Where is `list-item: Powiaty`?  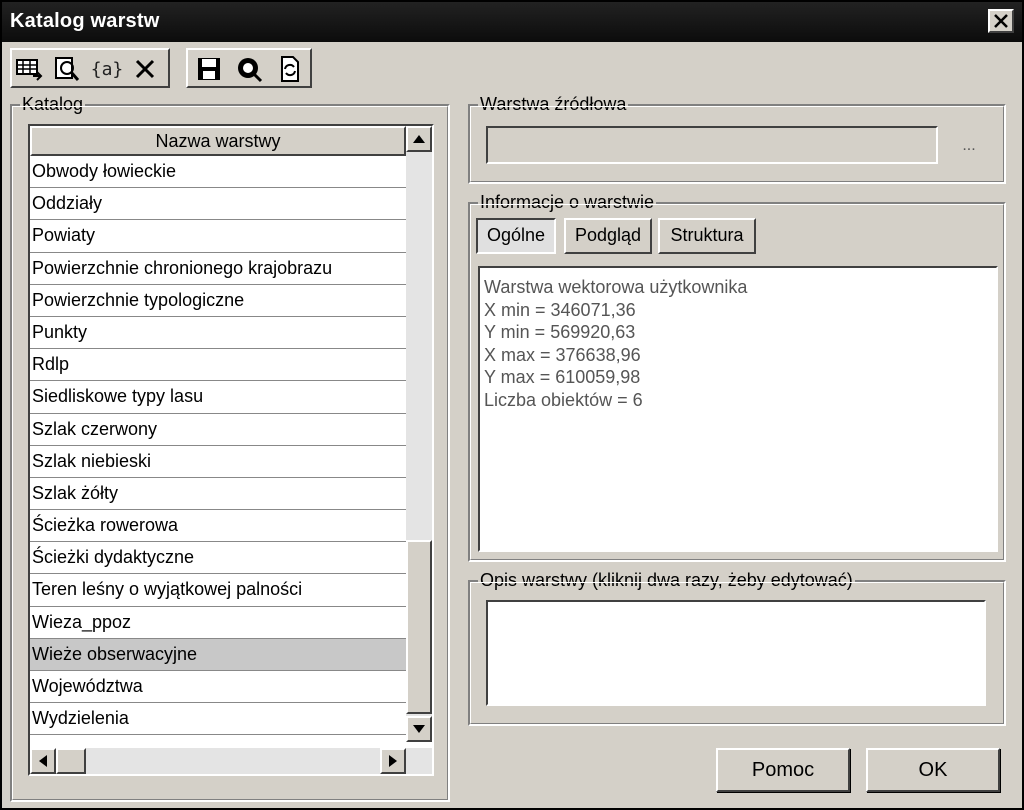
list-item: Powiaty is located at coordinates (218, 236).